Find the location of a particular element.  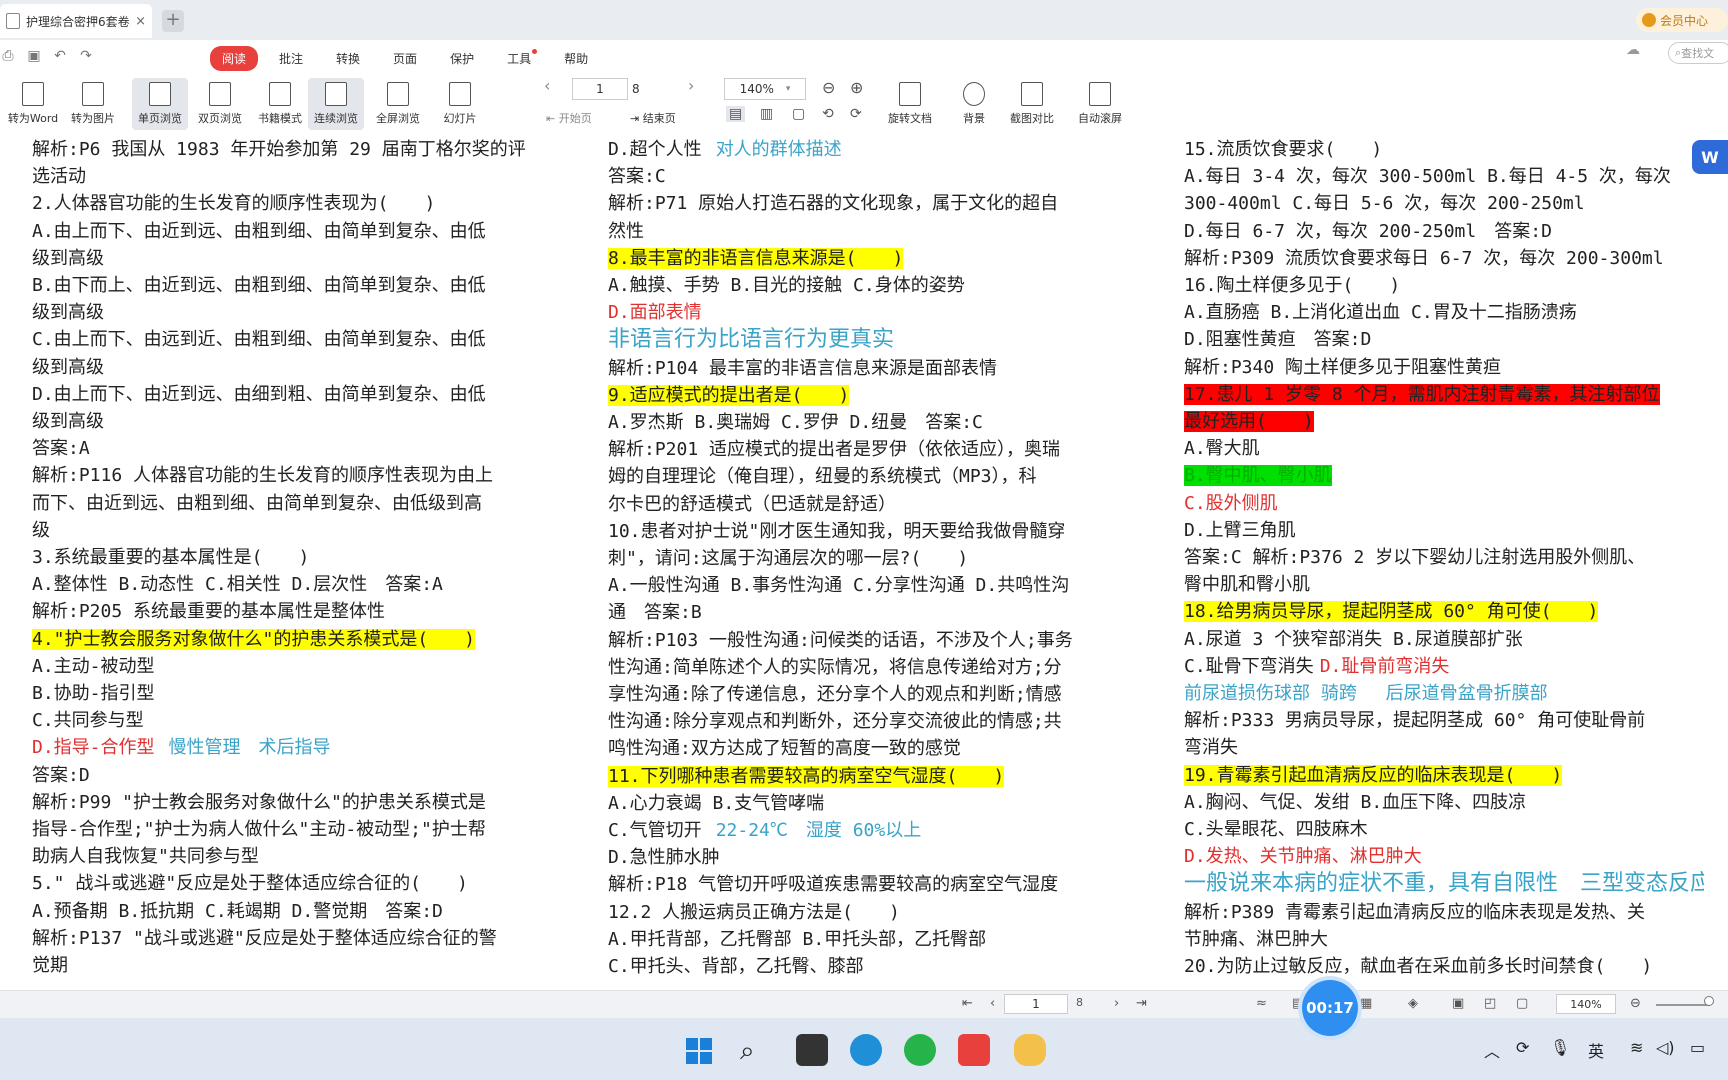

fit-page-status-icon: ▣ is located at coordinates (1458, 1003).